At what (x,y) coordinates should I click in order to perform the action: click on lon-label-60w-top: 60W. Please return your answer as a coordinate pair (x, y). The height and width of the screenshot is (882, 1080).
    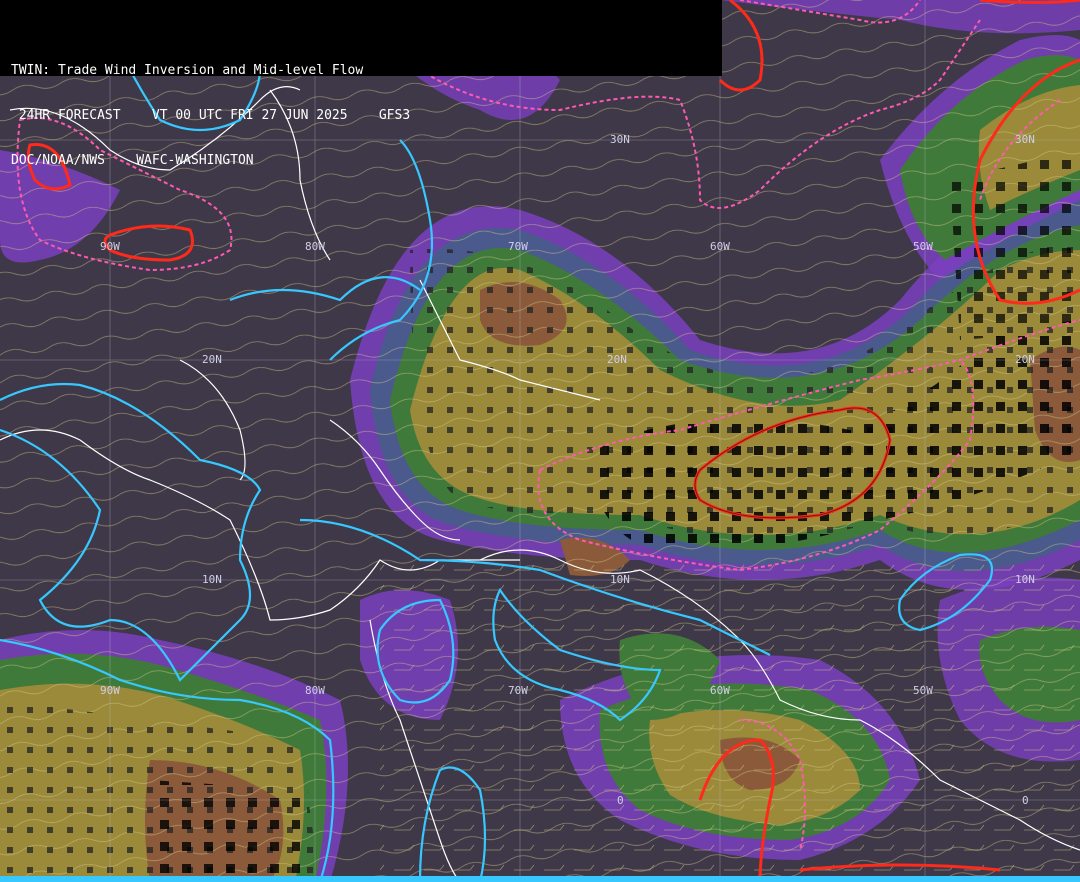
    Looking at the image, I should click on (720, 246).